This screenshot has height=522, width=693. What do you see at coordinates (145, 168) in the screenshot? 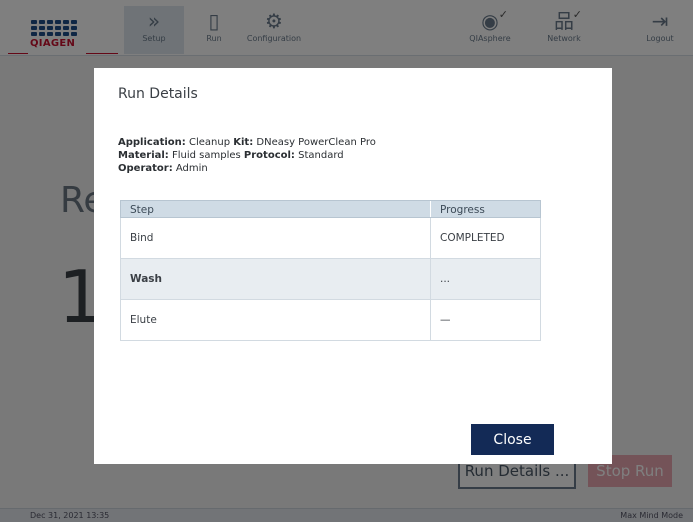
I see `operator-label: Operator:` at bounding box center [145, 168].